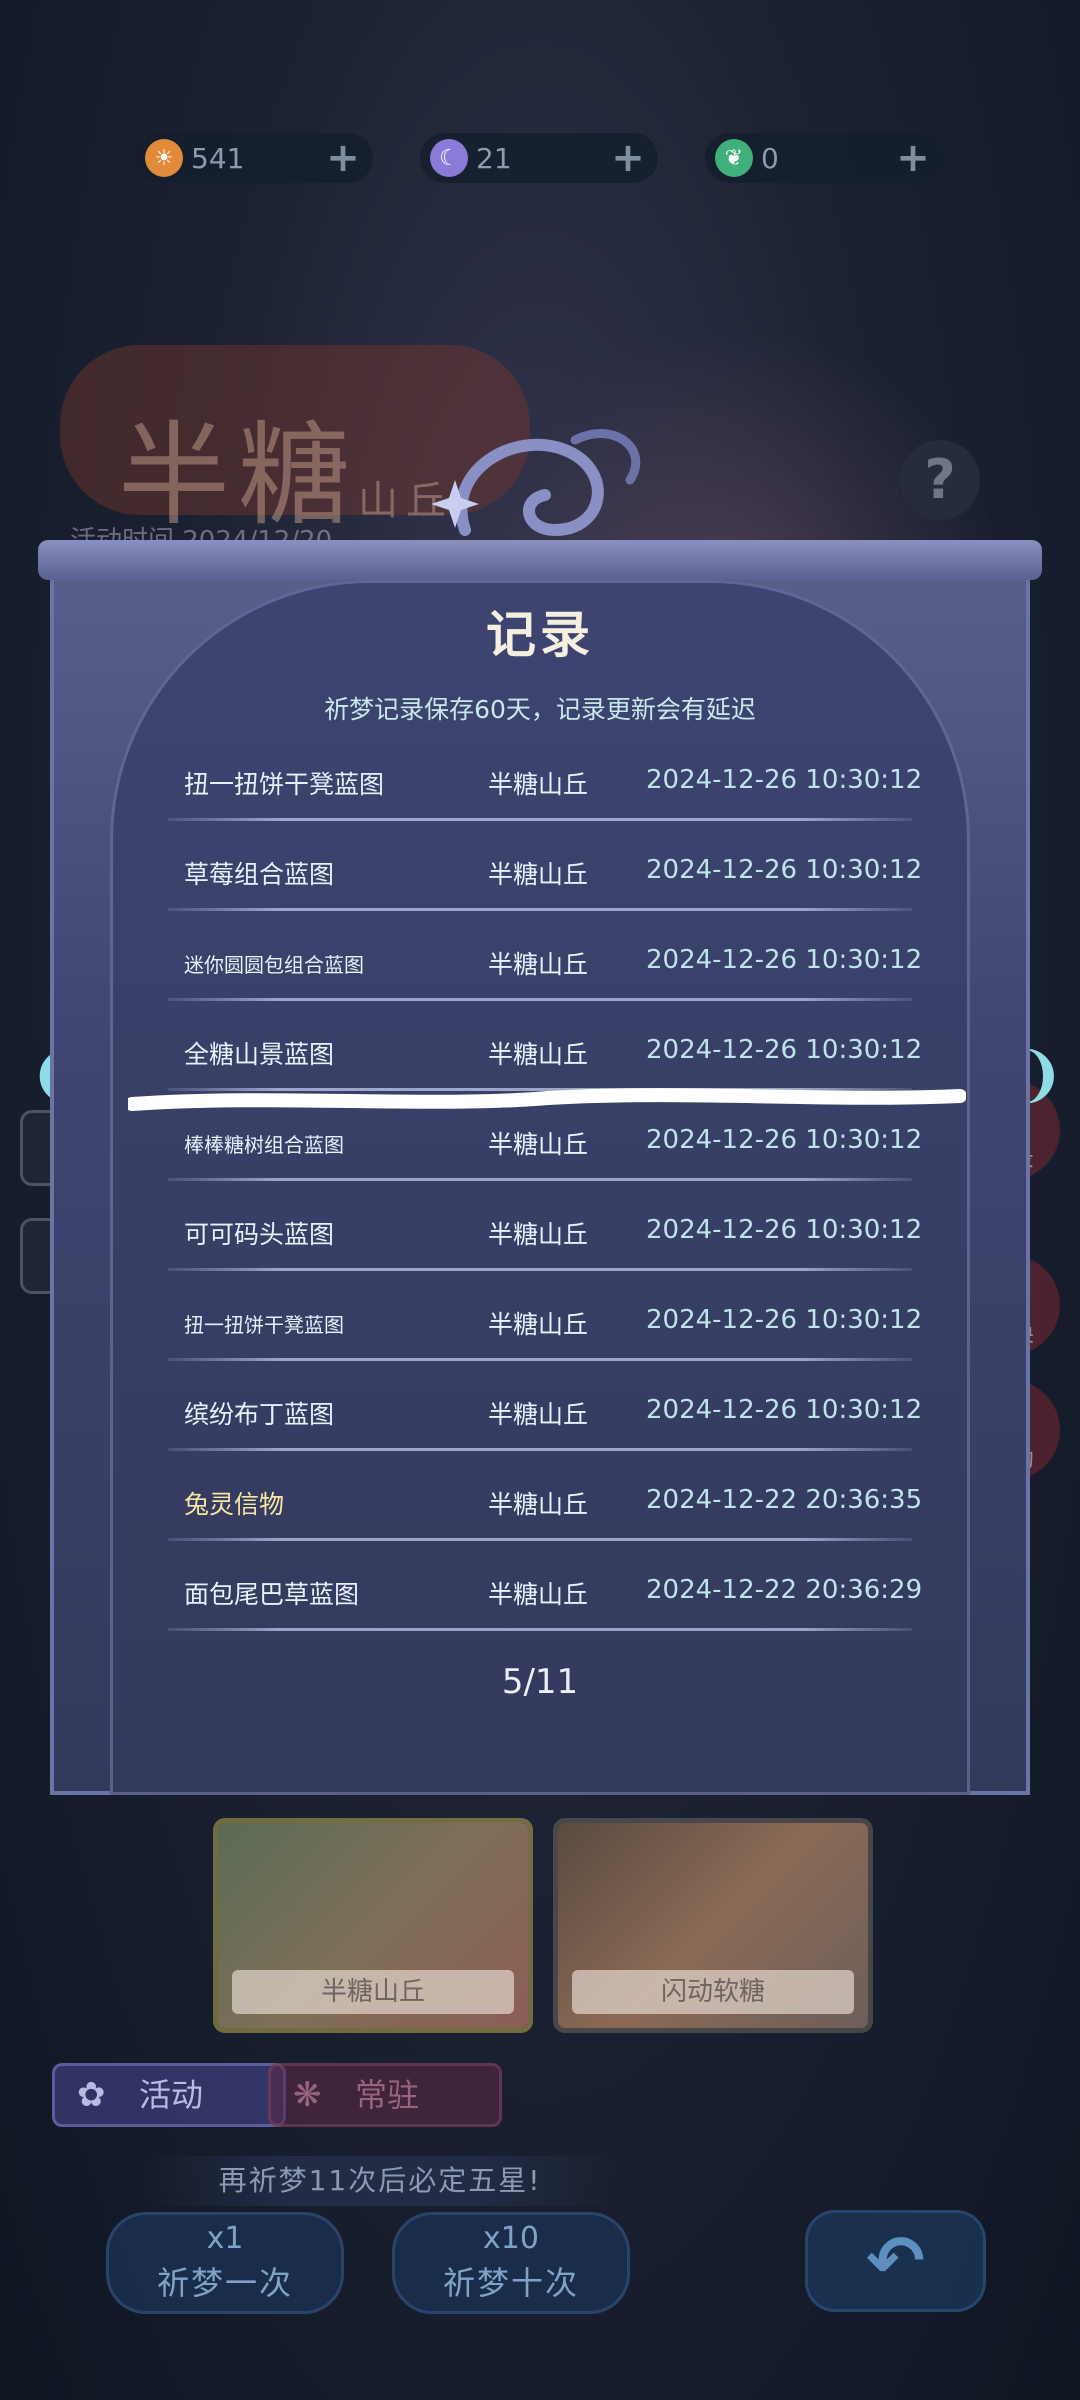  I want to click on record-row: 迷你圆圆包组合蓝图 半糖山丘 2024-12-26 10:30:12, so click(545, 960).